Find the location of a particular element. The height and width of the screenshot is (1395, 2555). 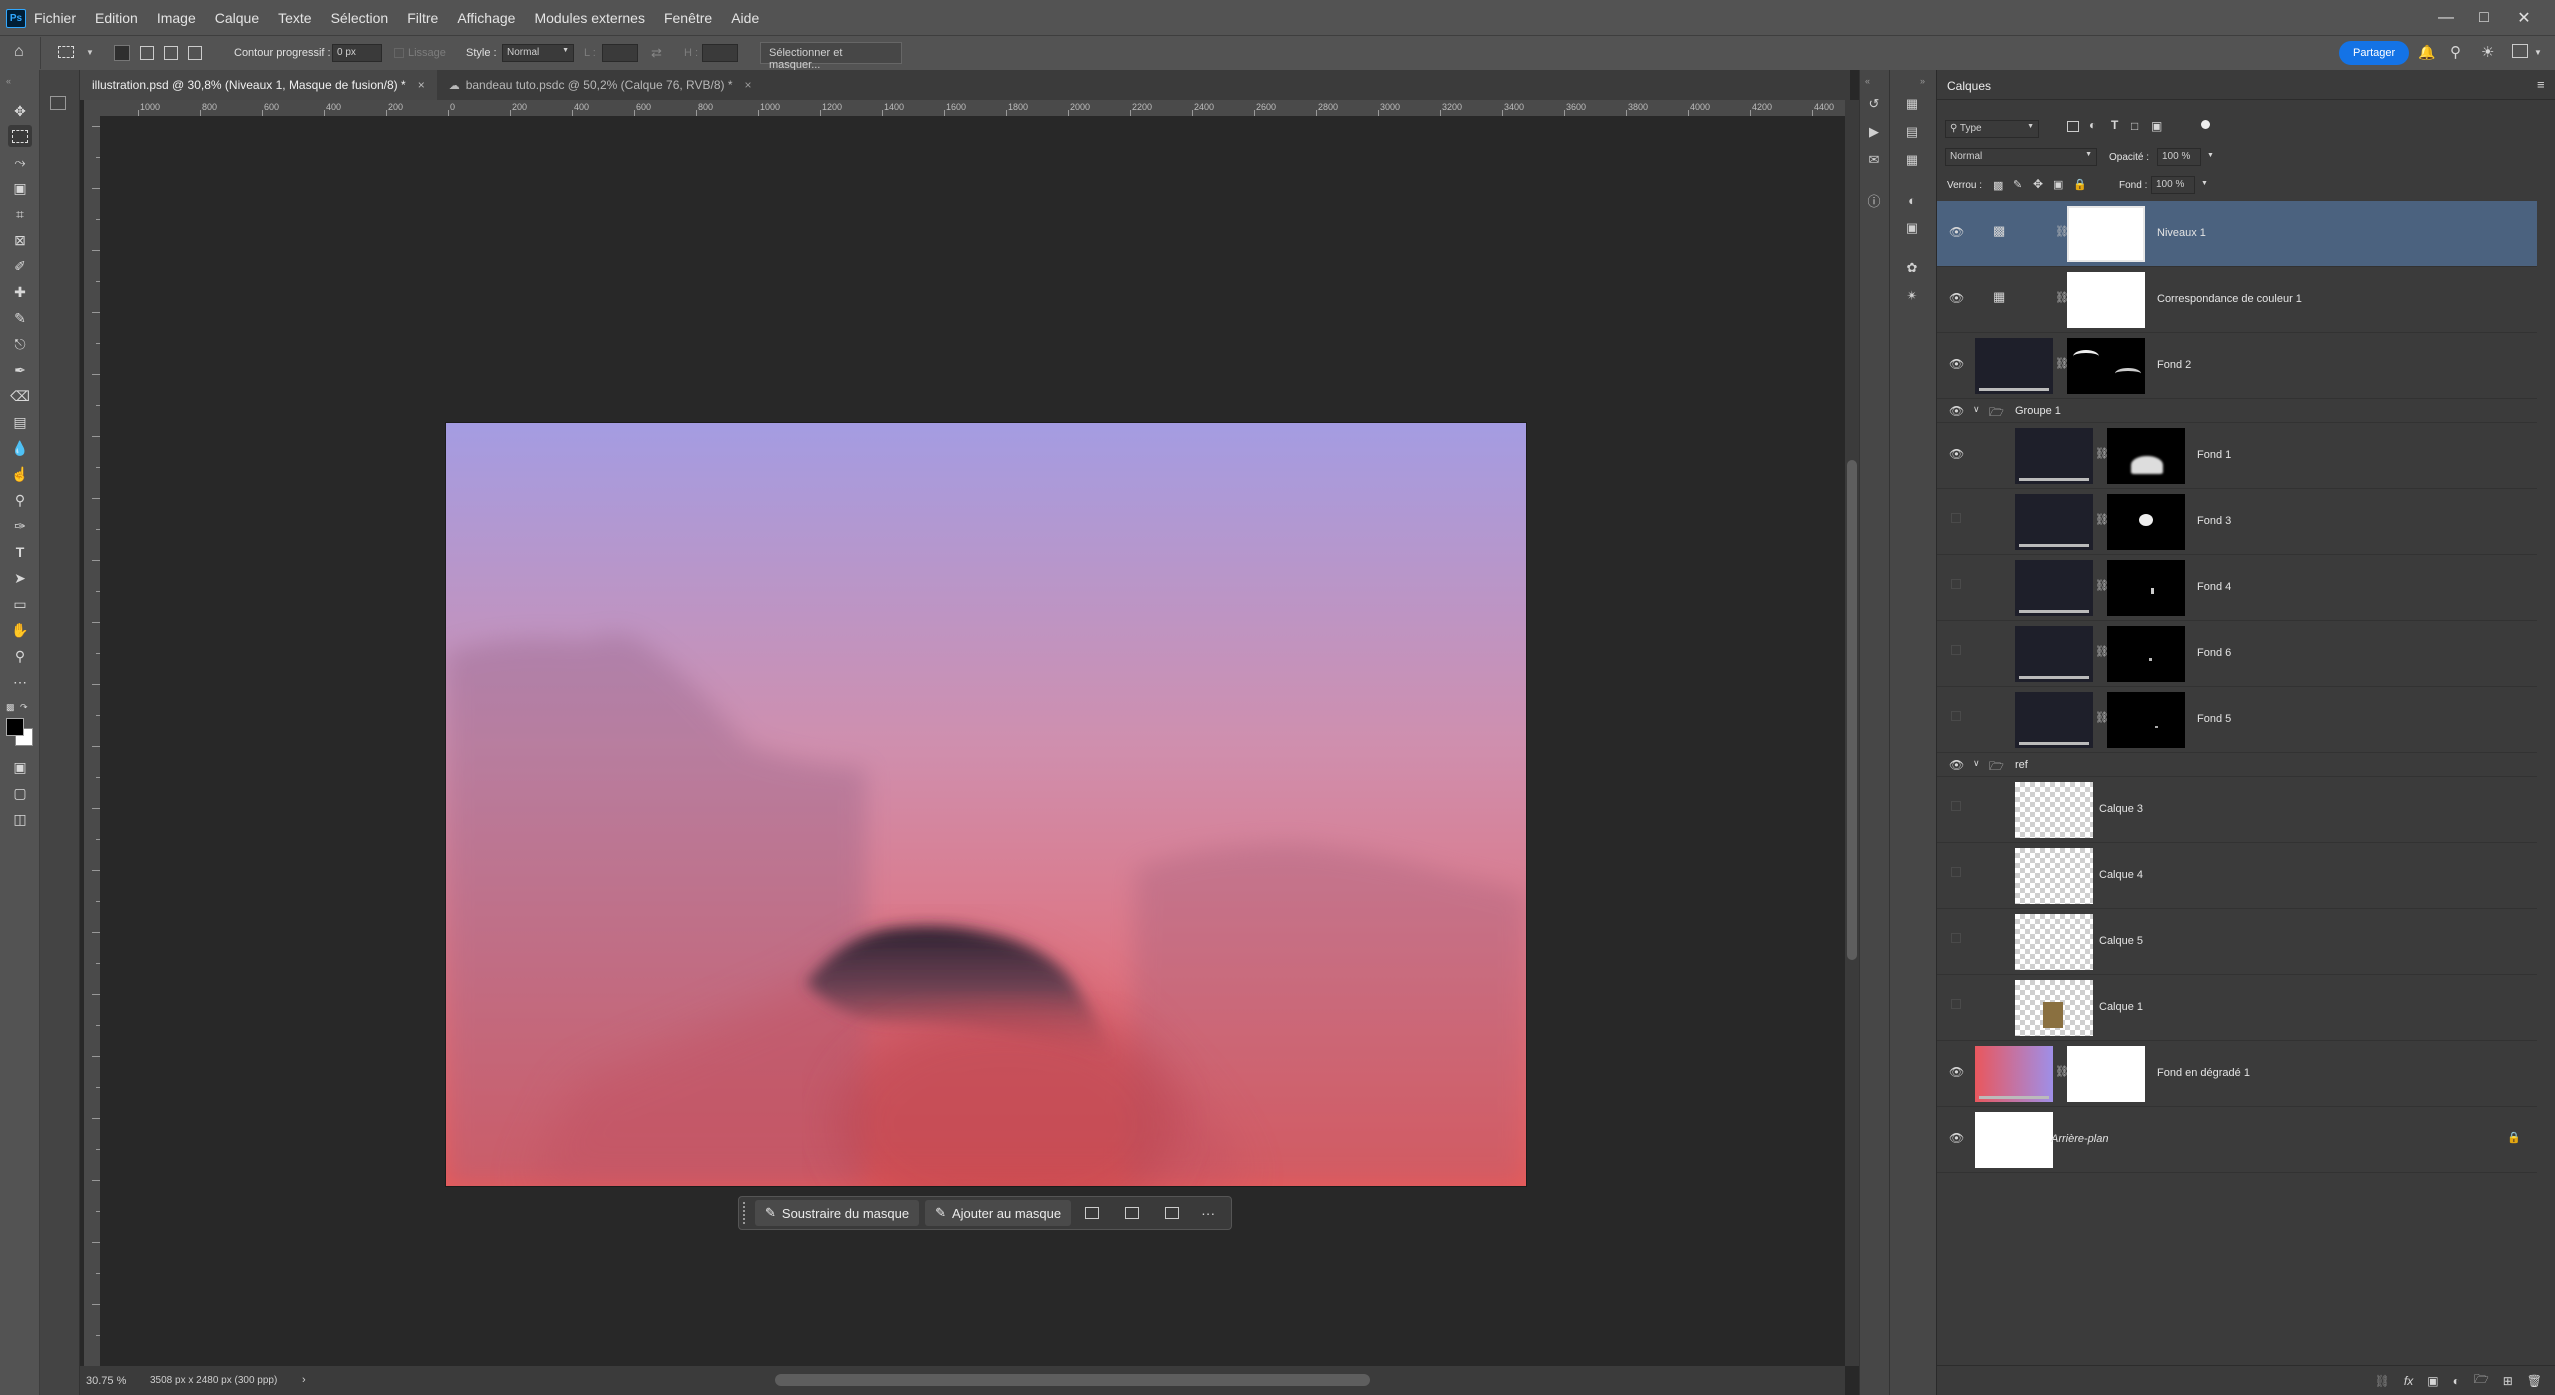

layer-row-calque-4: Calque 4 is located at coordinates (2237, 876).